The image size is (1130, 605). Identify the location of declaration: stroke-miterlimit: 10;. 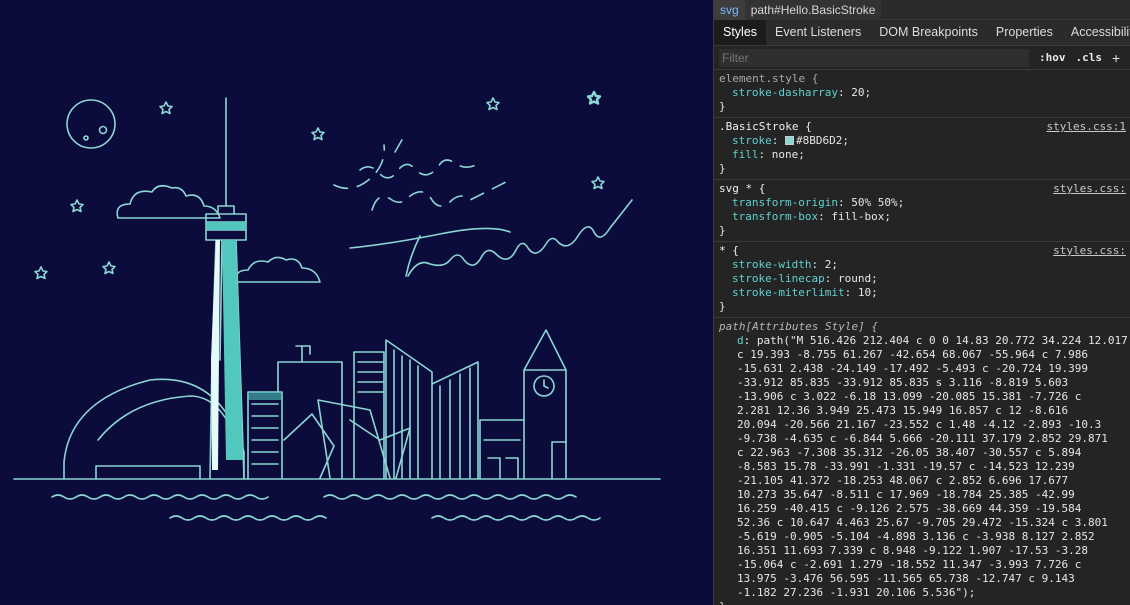
(922, 293).